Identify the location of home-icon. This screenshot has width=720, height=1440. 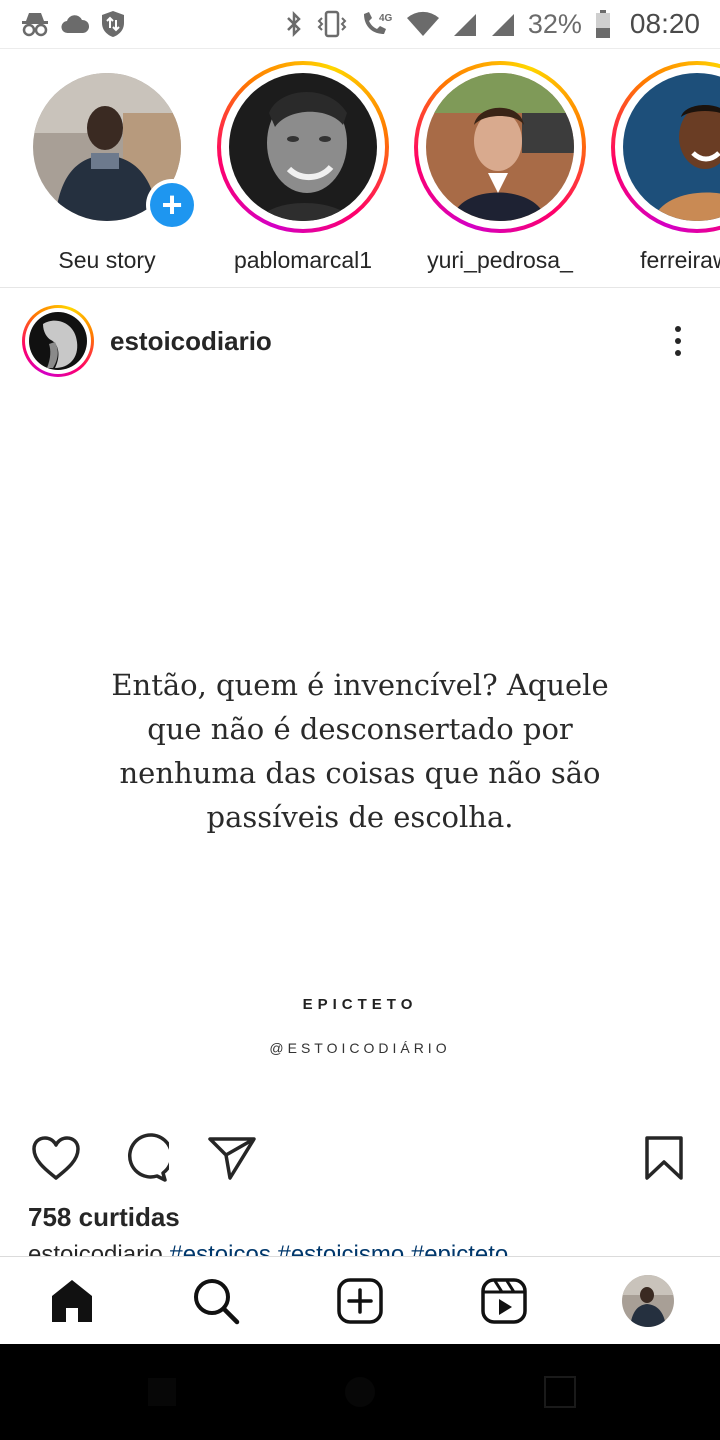
(72, 1301).